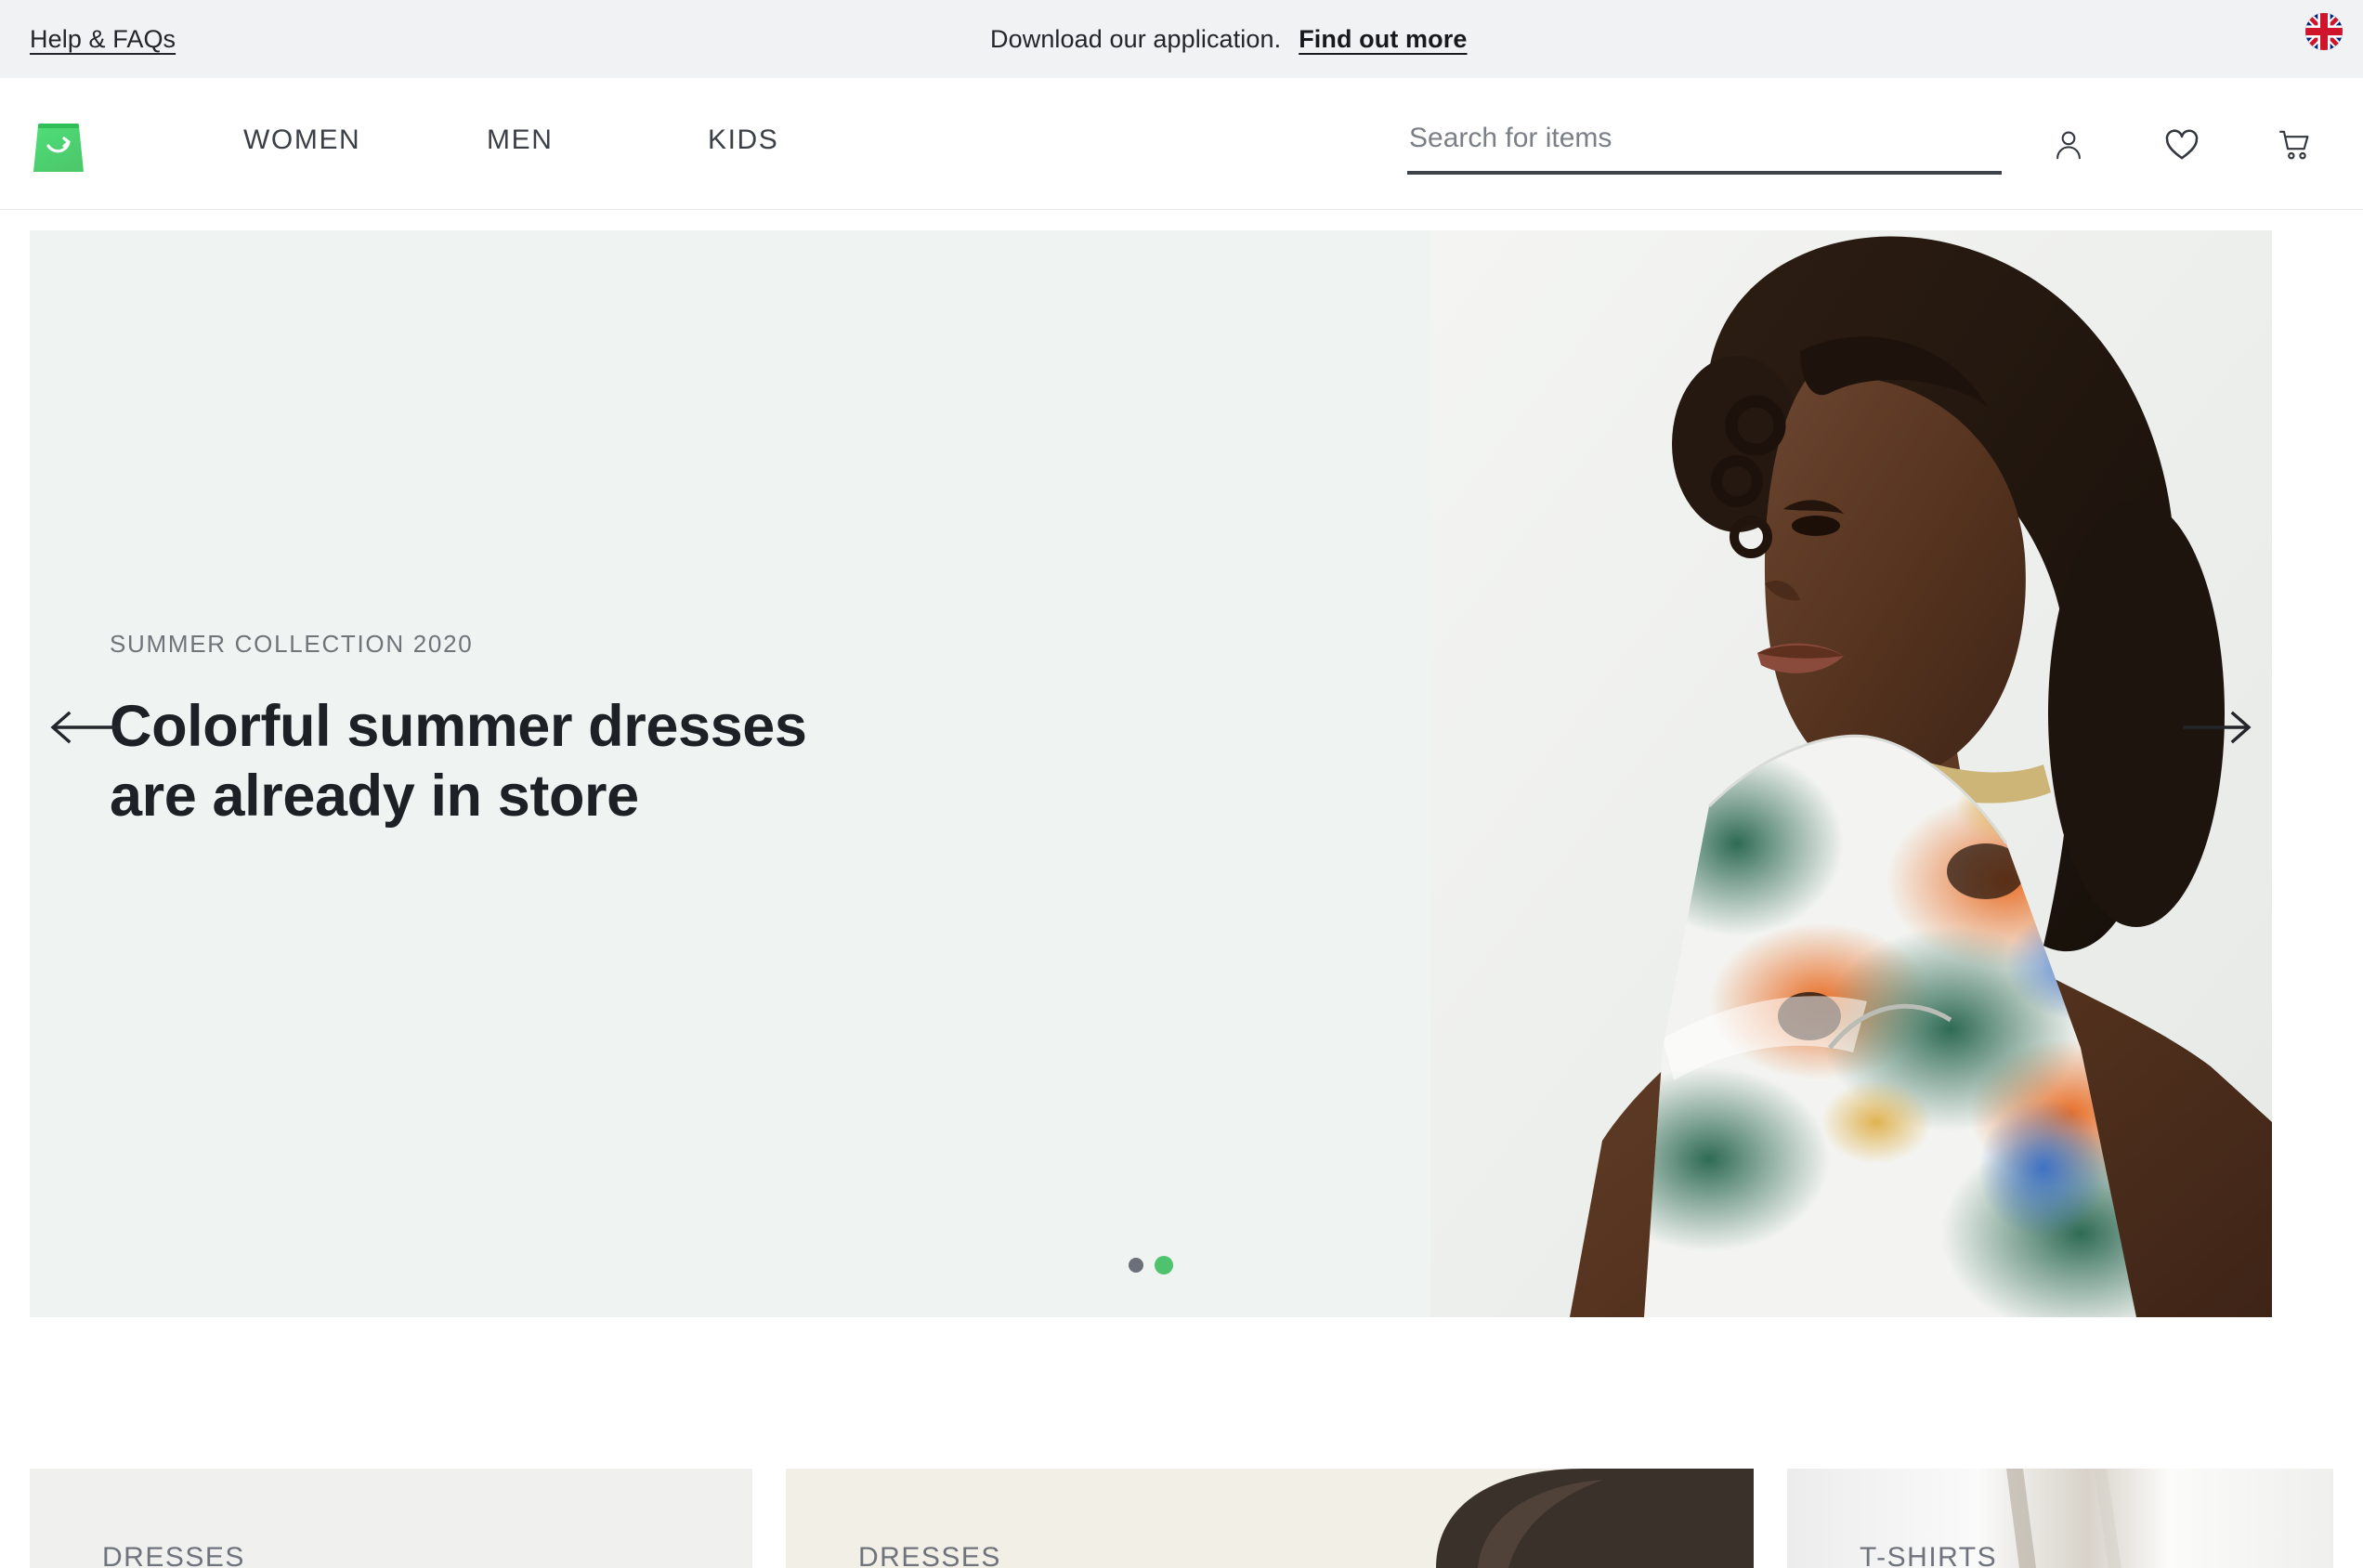 Image resolution: width=2363 pixels, height=1568 pixels. Describe the element at coordinates (2218, 727) in the screenshot. I see `carousel-next-arrow-icon` at that location.